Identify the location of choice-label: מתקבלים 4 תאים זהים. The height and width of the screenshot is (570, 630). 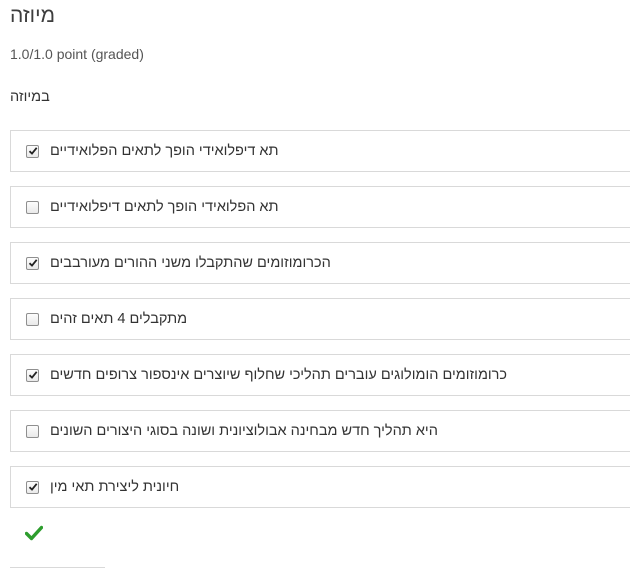
(119, 319).